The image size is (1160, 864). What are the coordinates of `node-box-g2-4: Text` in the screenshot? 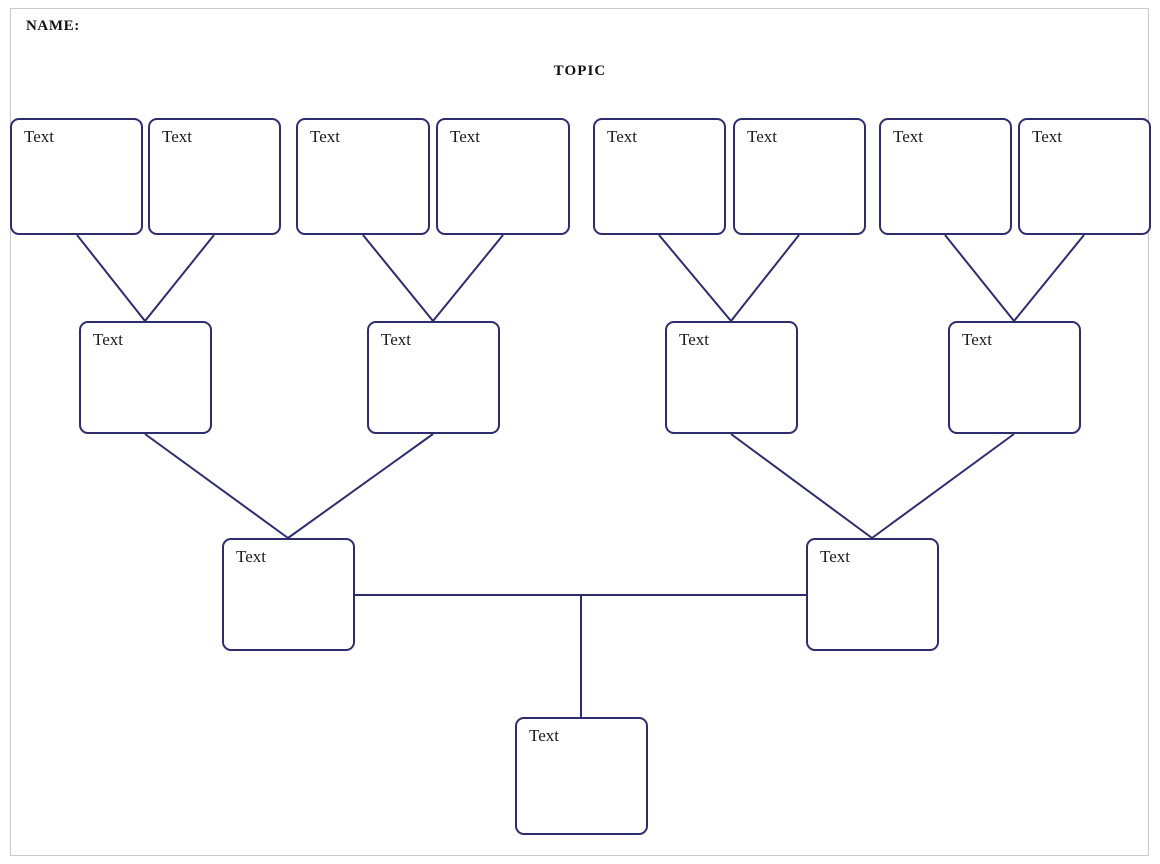 It's located at (1014, 377).